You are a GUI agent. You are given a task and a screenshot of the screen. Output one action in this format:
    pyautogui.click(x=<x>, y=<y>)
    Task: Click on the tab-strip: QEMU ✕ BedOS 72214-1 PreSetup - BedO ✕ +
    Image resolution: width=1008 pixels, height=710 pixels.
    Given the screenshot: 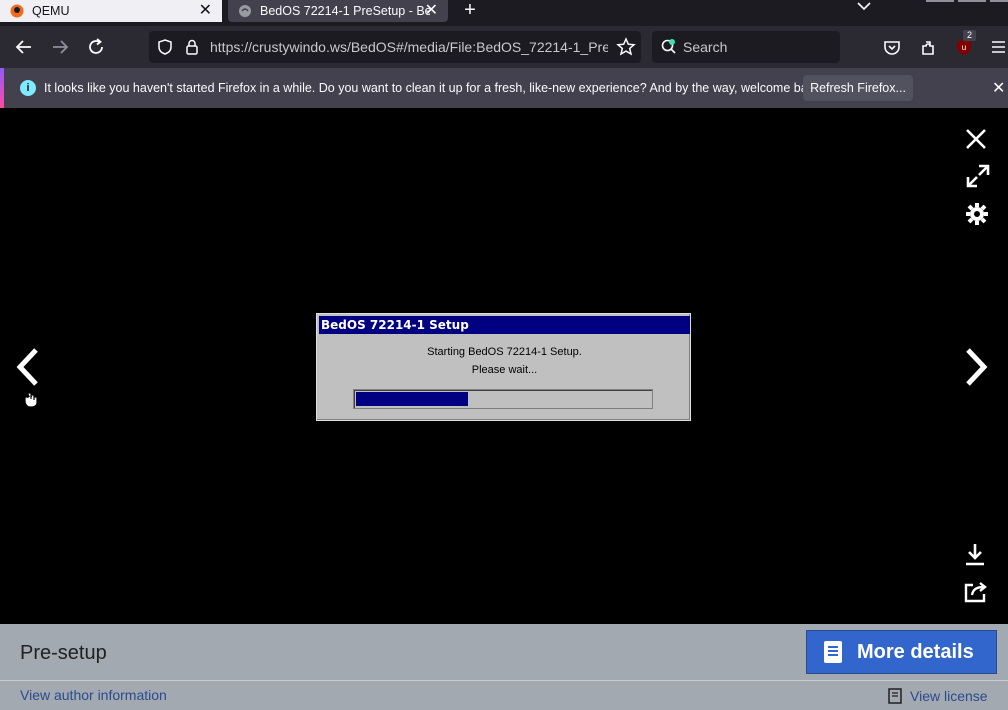 What is the action you would take?
    pyautogui.click(x=504, y=13)
    